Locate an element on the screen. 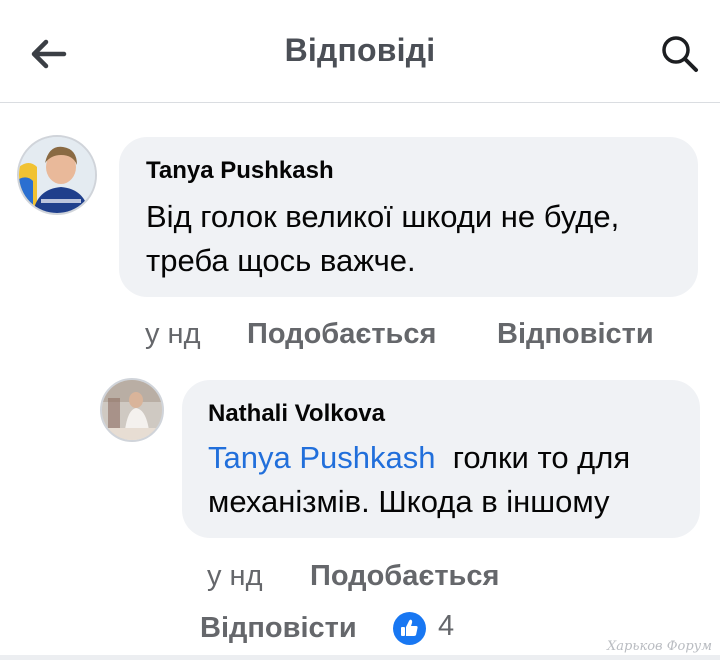  thumbs-up-icon is located at coordinates (409, 627).